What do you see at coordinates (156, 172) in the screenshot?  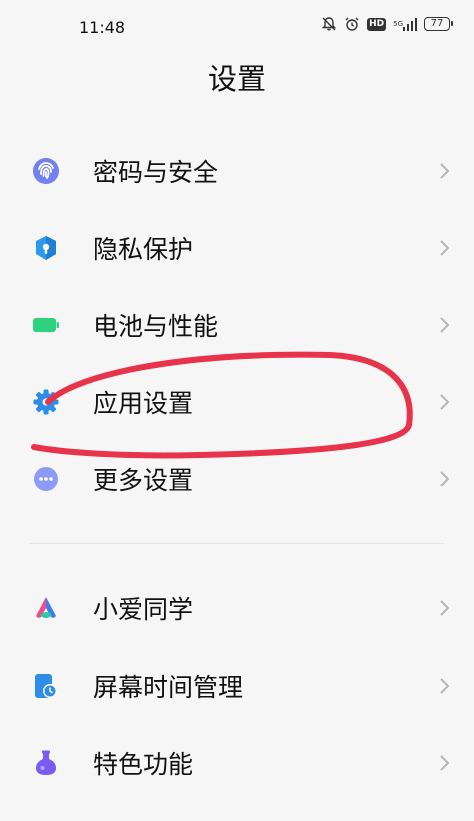 I see `settings-item-label: 密码与安全` at bounding box center [156, 172].